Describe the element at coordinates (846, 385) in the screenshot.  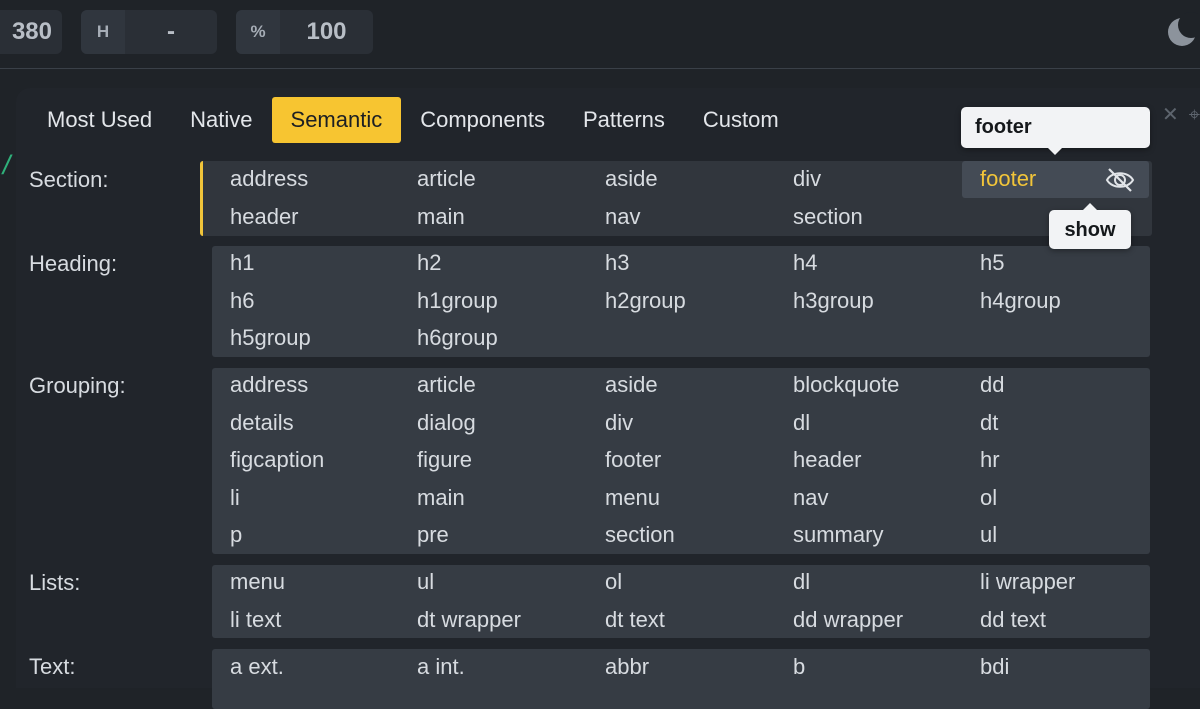
I see `element-item: blockquote` at that location.